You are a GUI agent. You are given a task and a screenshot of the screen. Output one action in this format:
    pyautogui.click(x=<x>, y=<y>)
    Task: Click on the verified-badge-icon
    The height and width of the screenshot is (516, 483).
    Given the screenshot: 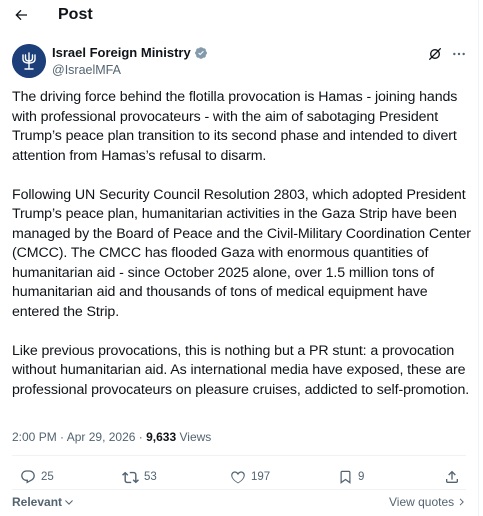 What is the action you would take?
    pyautogui.click(x=200, y=53)
    